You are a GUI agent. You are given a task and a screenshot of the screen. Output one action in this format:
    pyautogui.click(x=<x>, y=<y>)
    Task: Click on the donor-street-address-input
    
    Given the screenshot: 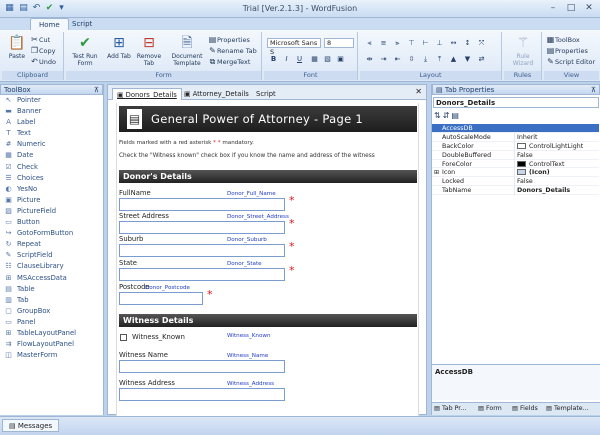 What is the action you would take?
    pyautogui.click(x=202, y=227)
    